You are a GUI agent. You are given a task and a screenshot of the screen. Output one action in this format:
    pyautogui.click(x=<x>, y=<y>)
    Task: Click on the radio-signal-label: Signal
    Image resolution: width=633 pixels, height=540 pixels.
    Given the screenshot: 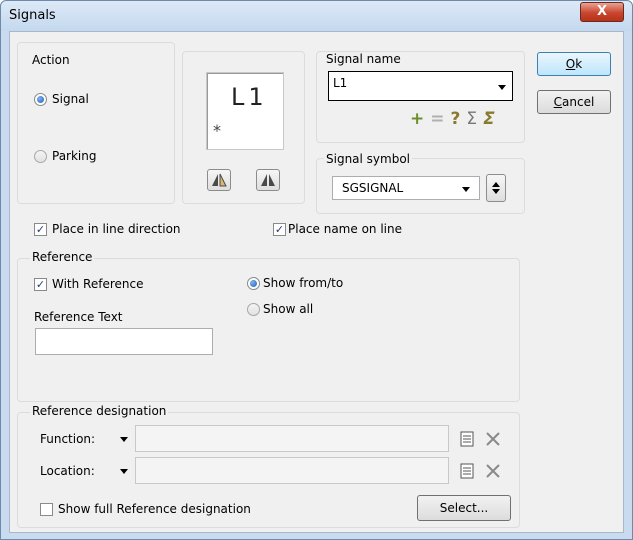 What is the action you would take?
    pyautogui.click(x=70, y=99)
    